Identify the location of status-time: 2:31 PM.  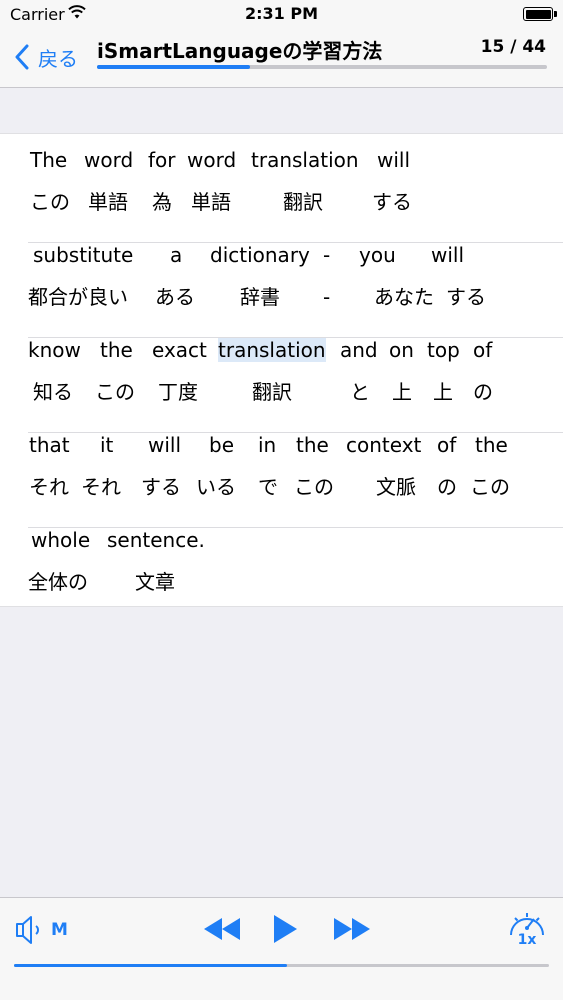
(281, 13).